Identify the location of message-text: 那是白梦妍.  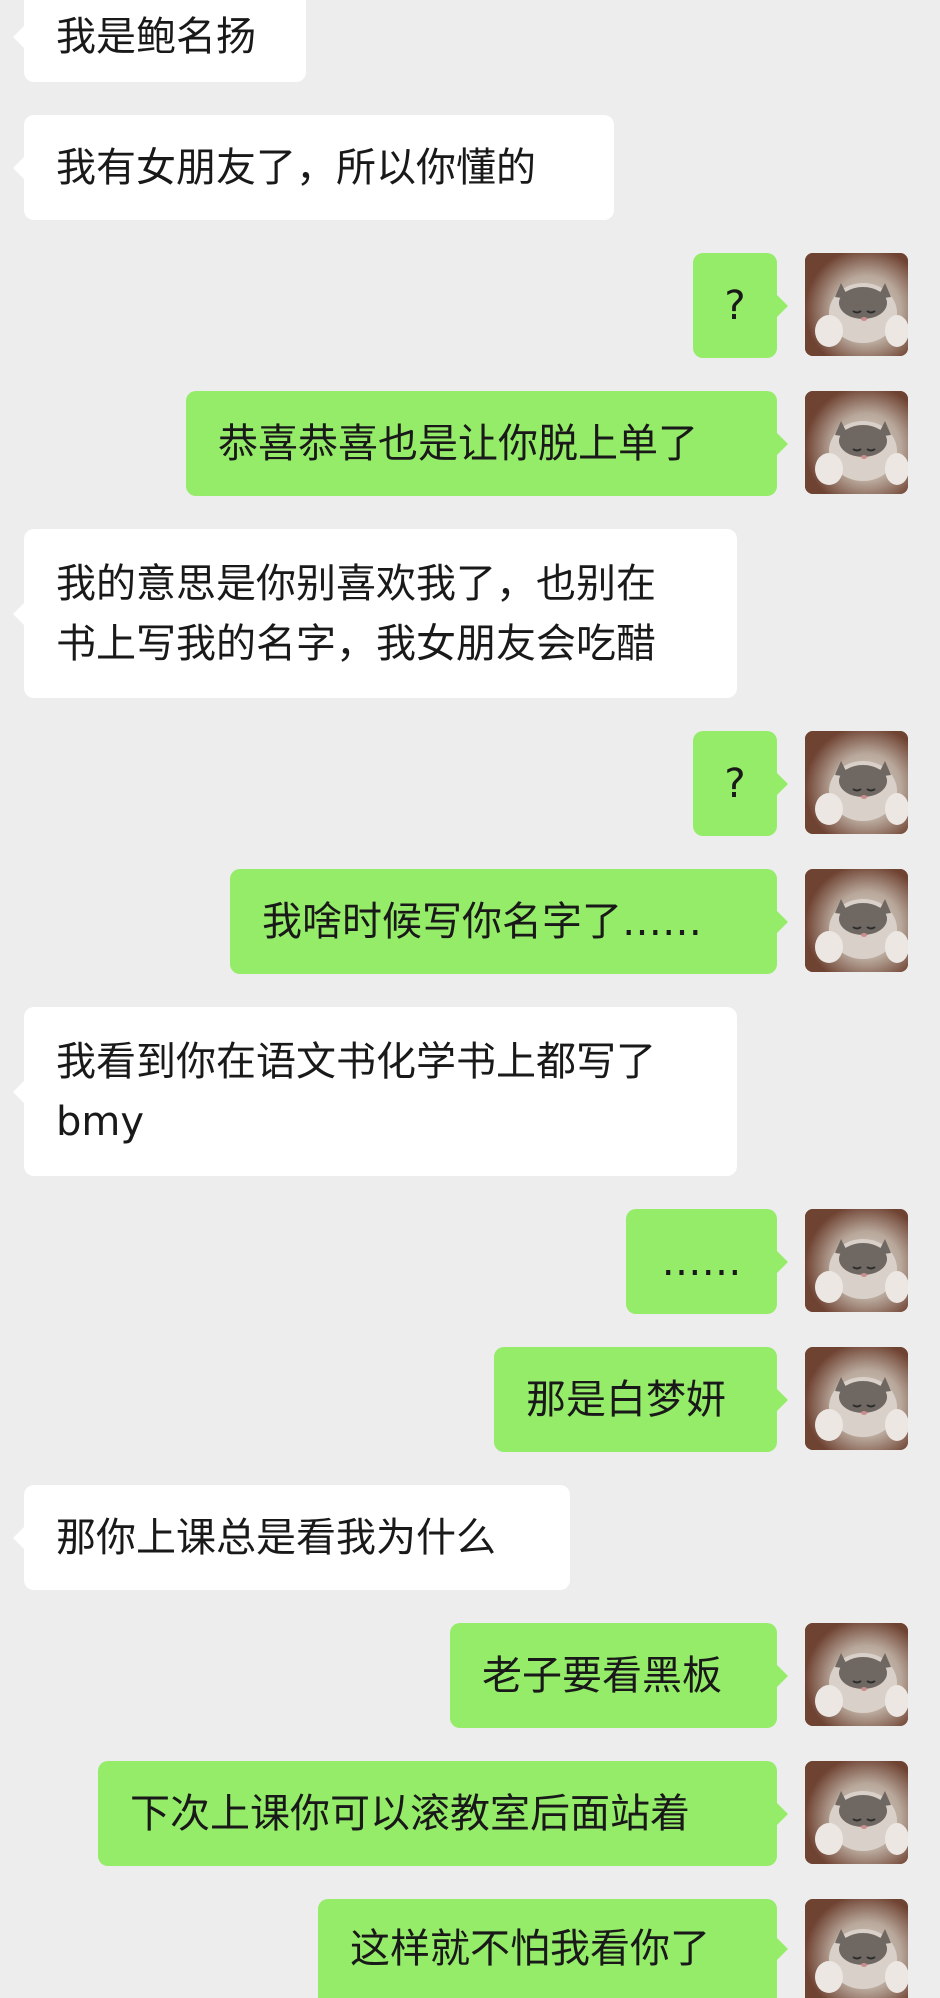
(626, 1399).